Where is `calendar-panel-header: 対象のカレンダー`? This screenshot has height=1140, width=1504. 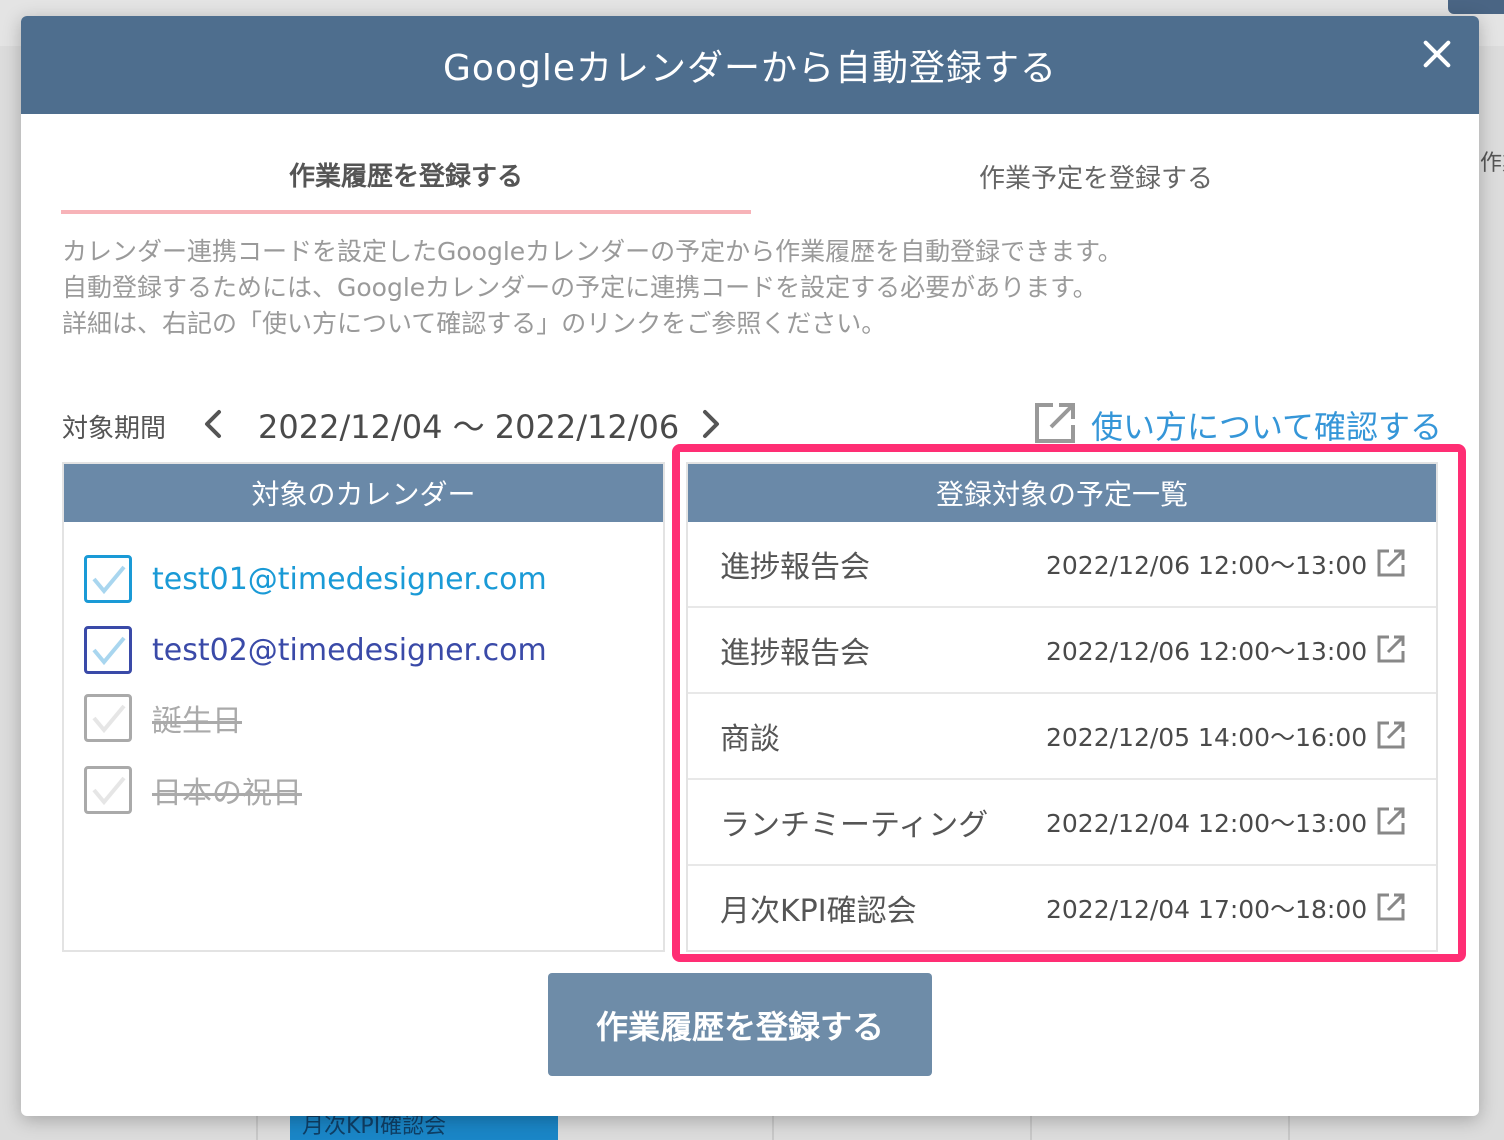
calendar-panel-header: 対象のカレンダー is located at coordinates (363, 493).